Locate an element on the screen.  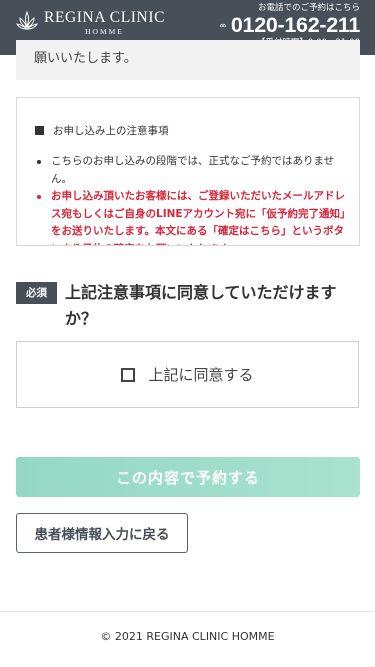
notice-item: こちらのお申し込みの段階では、正式なご予約ではありません。 is located at coordinates (191, 170).